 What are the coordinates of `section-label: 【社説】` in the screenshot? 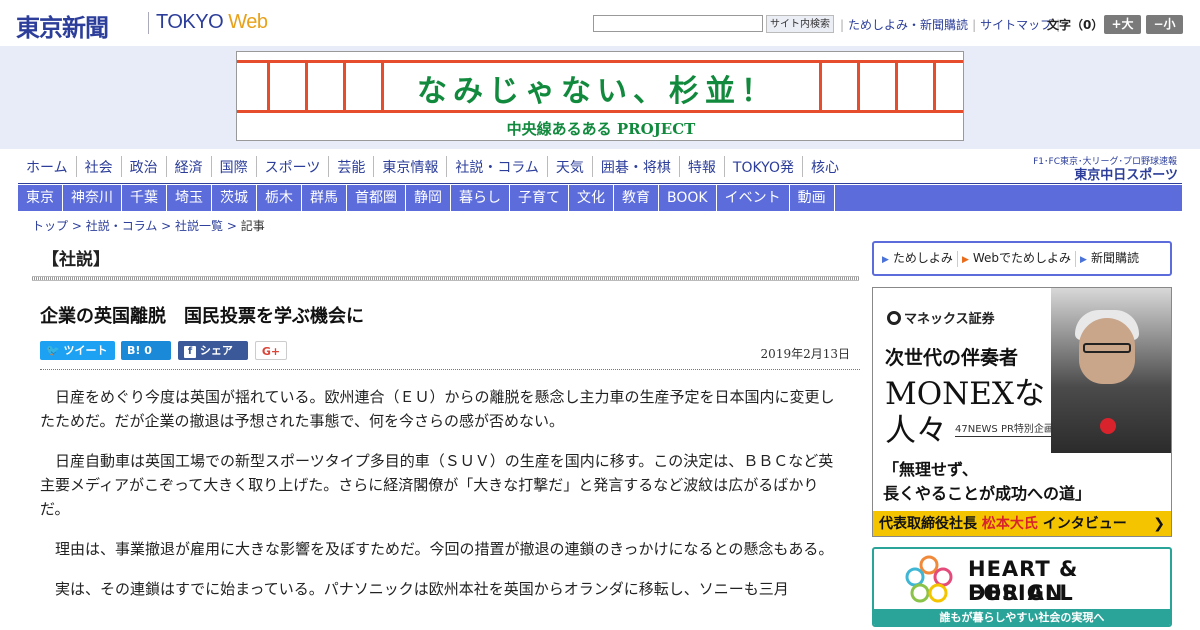 It's located at (76, 260).